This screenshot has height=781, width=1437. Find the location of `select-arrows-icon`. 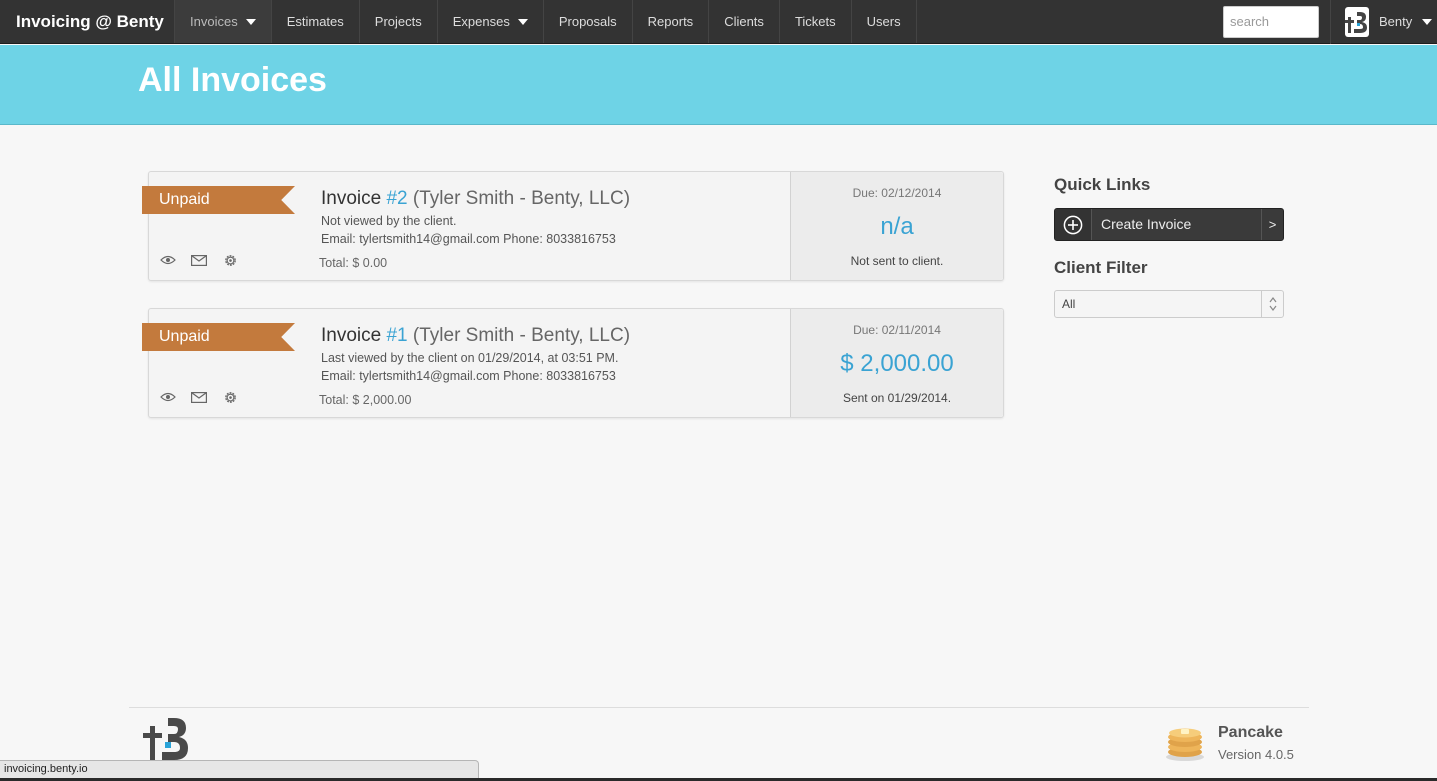

select-arrows-icon is located at coordinates (1272, 304).